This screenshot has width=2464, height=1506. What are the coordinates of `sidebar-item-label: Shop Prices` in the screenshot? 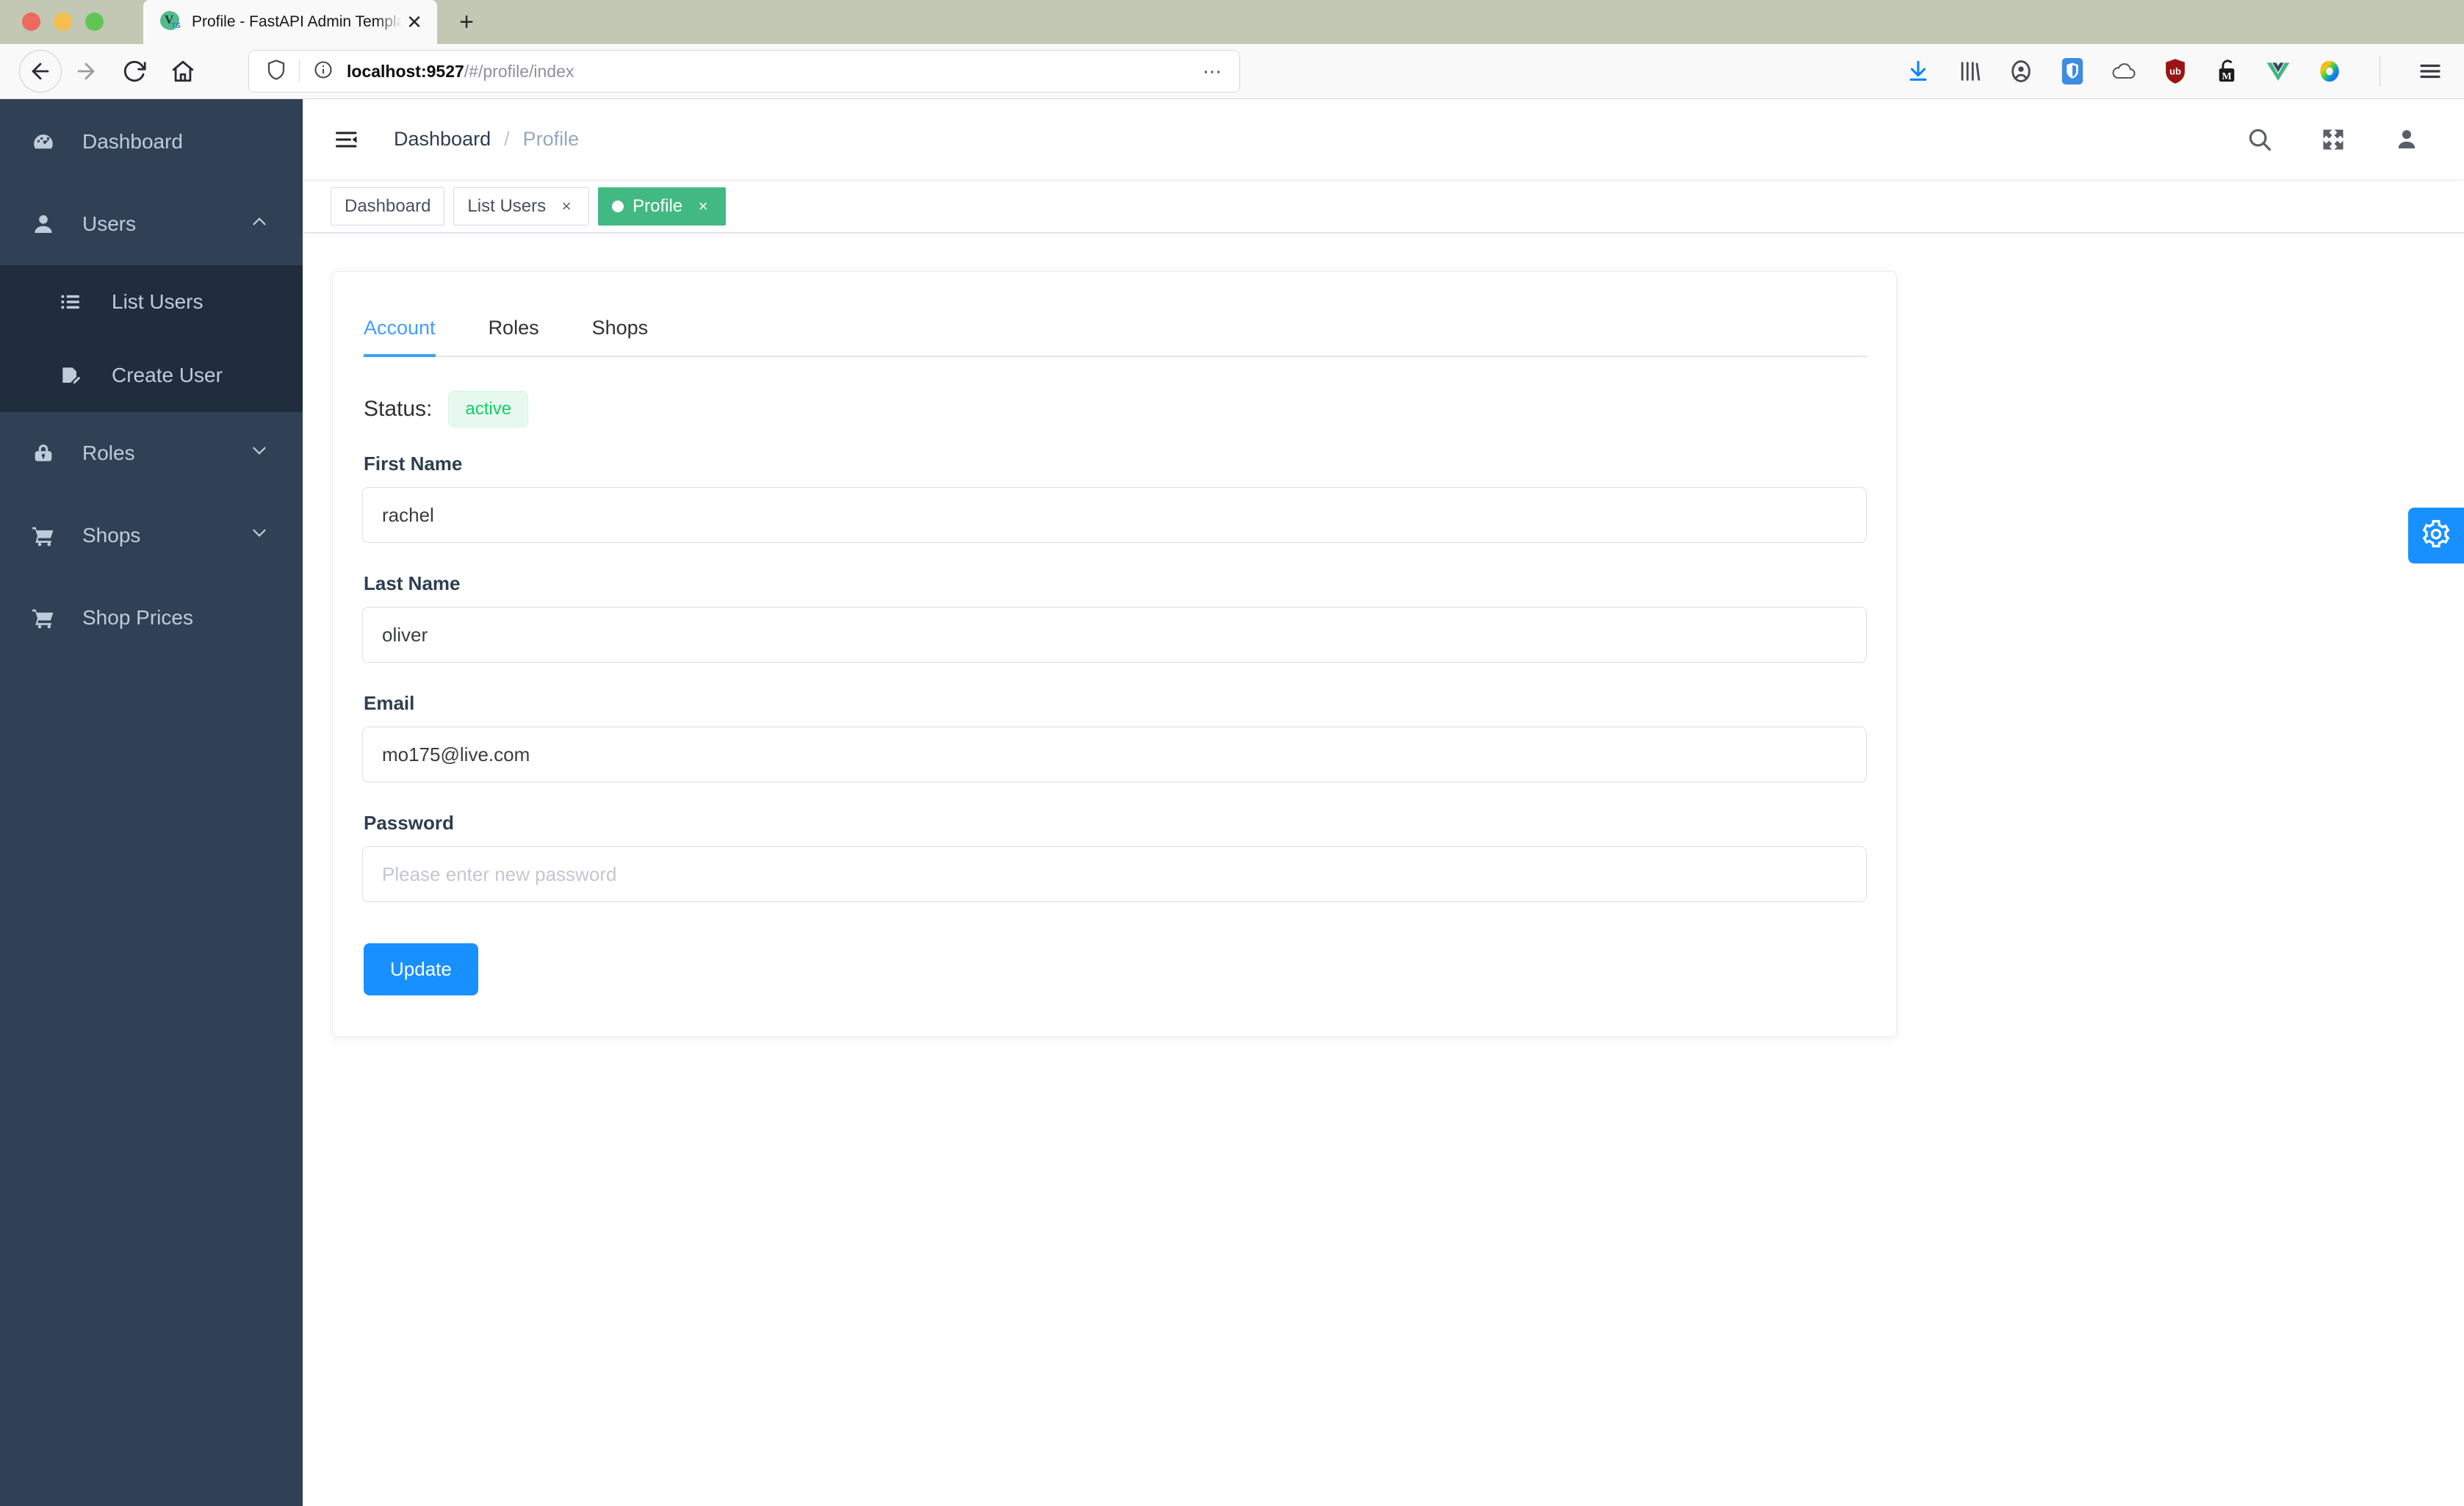 It's located at (137, 617).